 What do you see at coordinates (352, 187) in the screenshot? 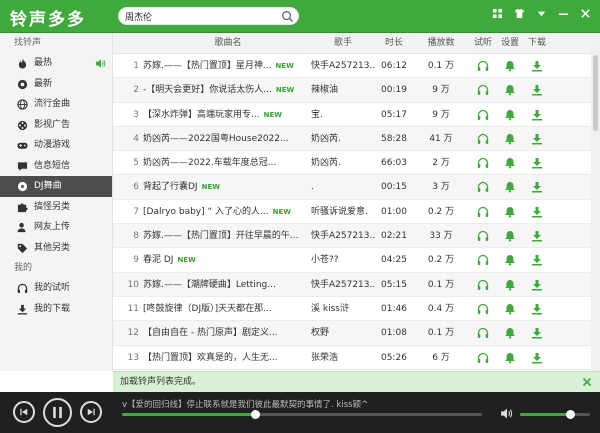
I see `table-row: 6 背起了行囊DJ NEW. 00:15 3 万` at bounding box center [352, 187].